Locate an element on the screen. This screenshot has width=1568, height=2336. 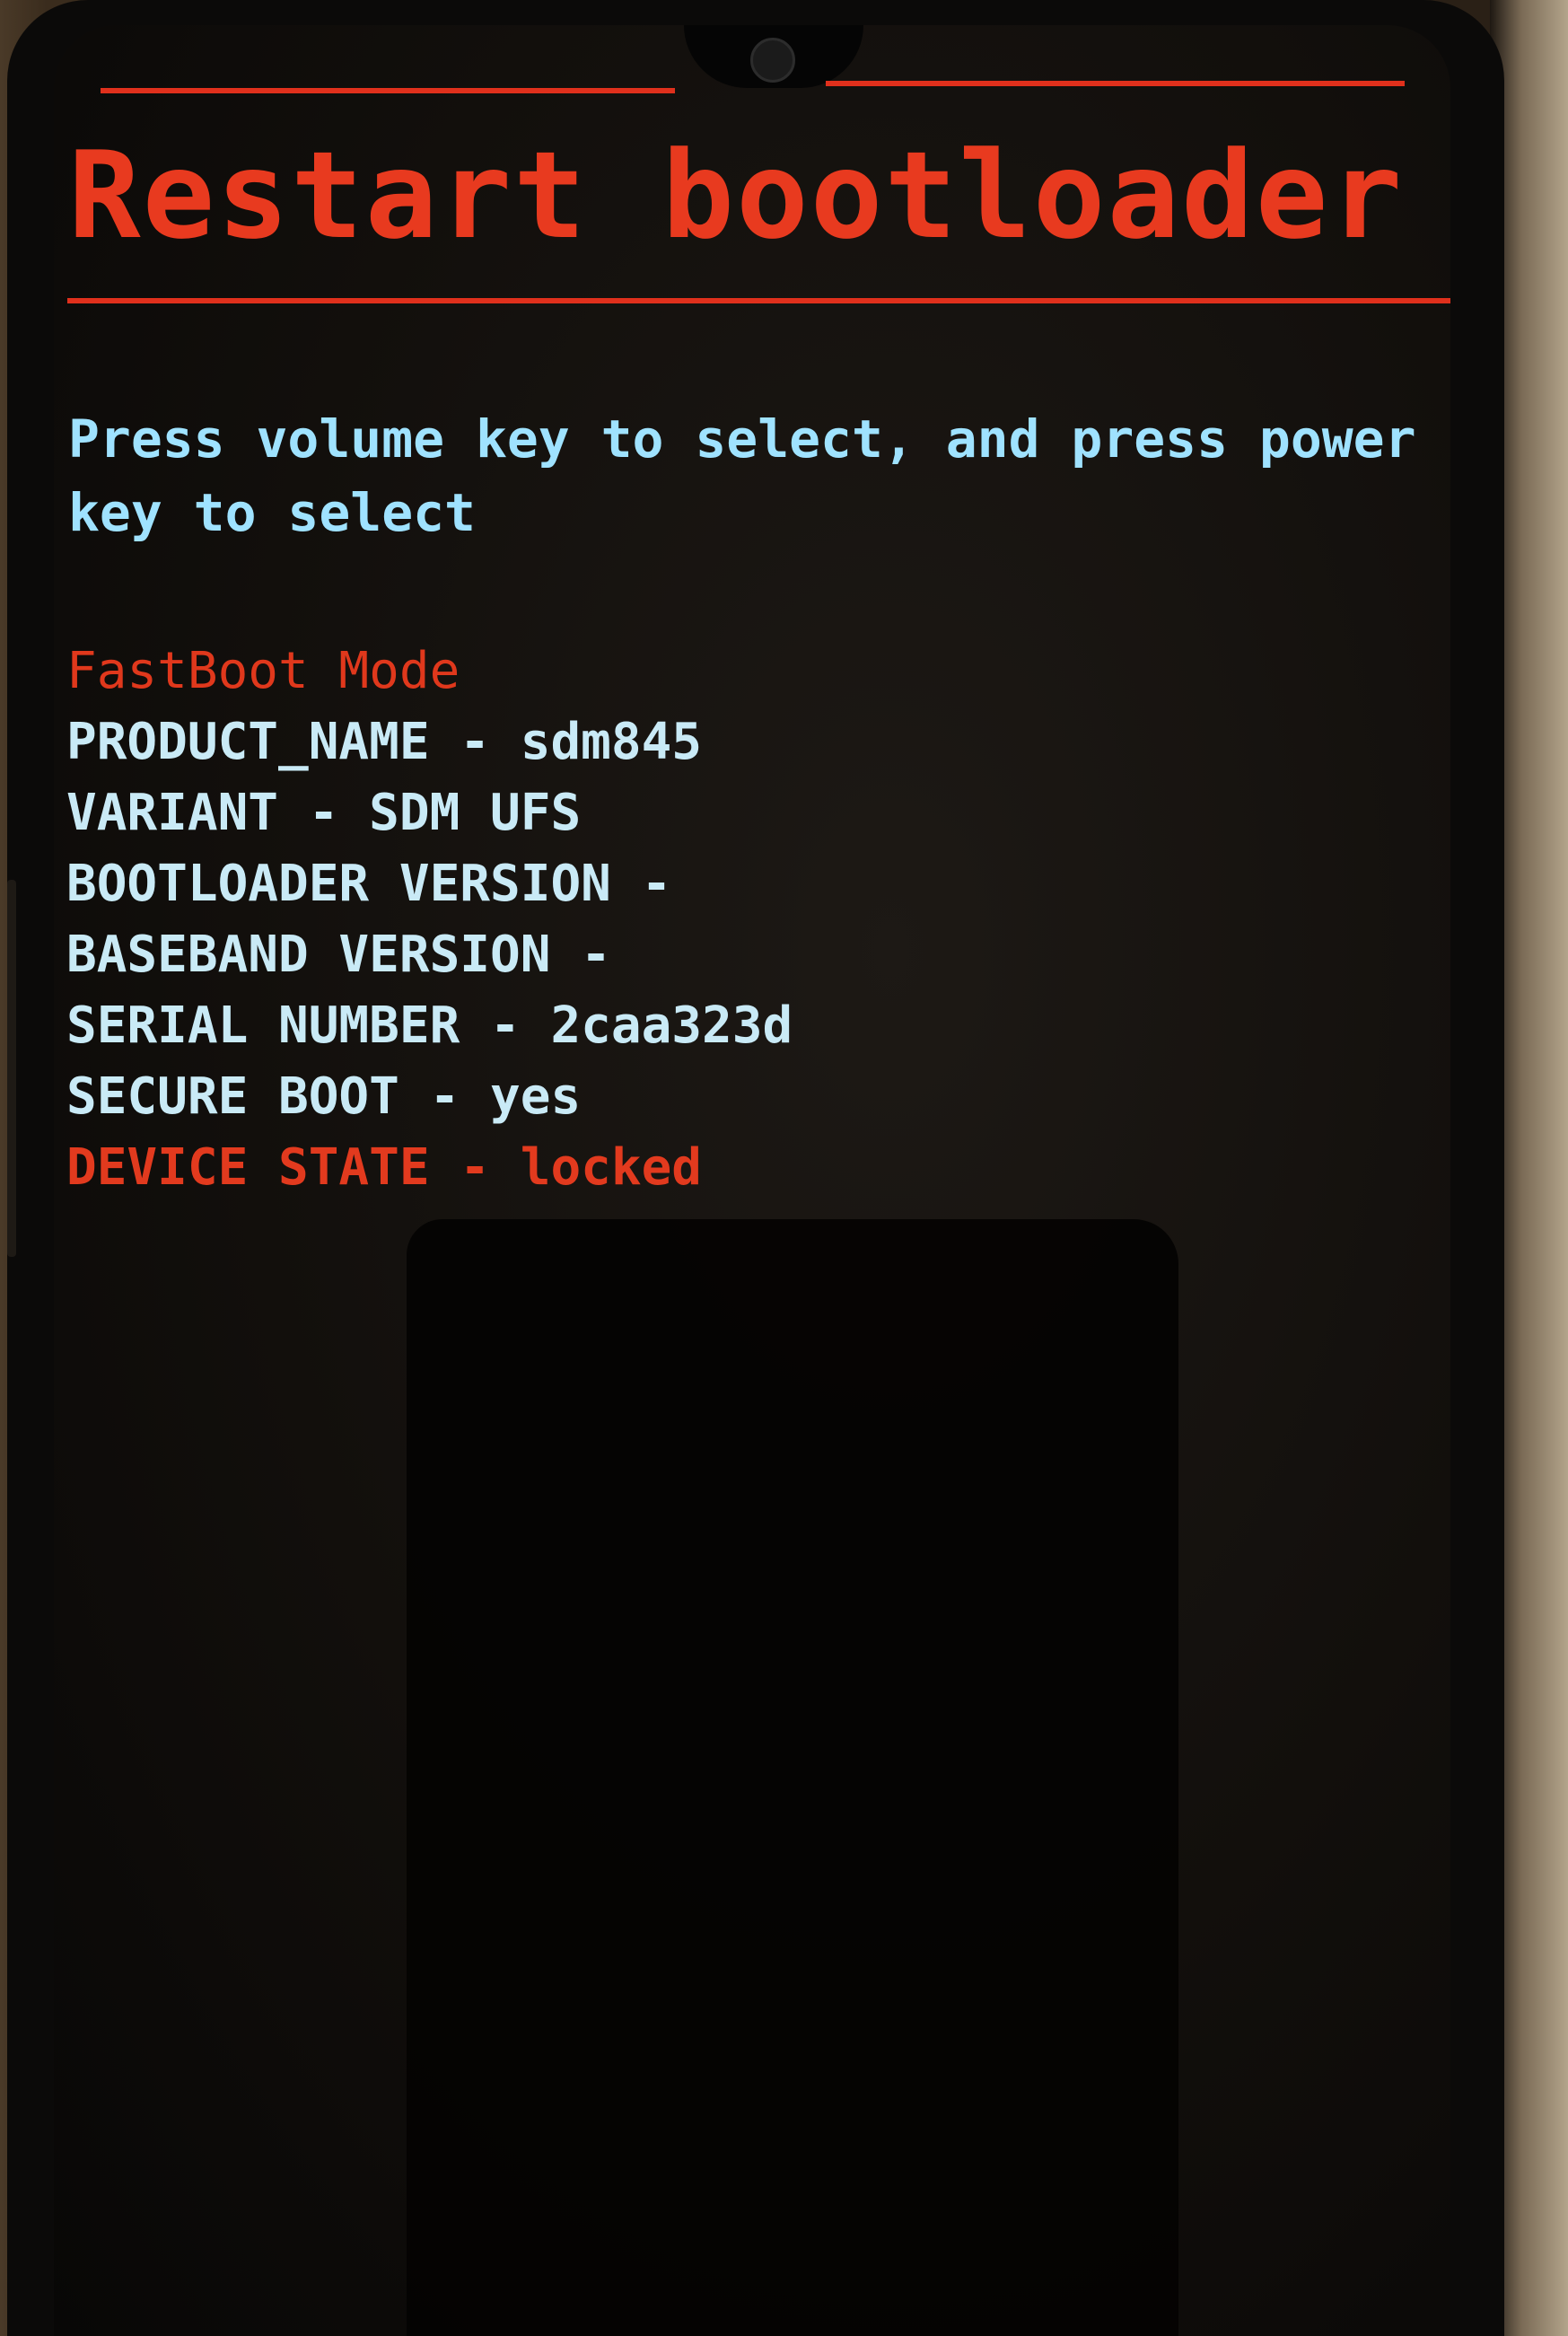
variant-value: VARIANT - SDM UFS is located at coordinates (324, 813).